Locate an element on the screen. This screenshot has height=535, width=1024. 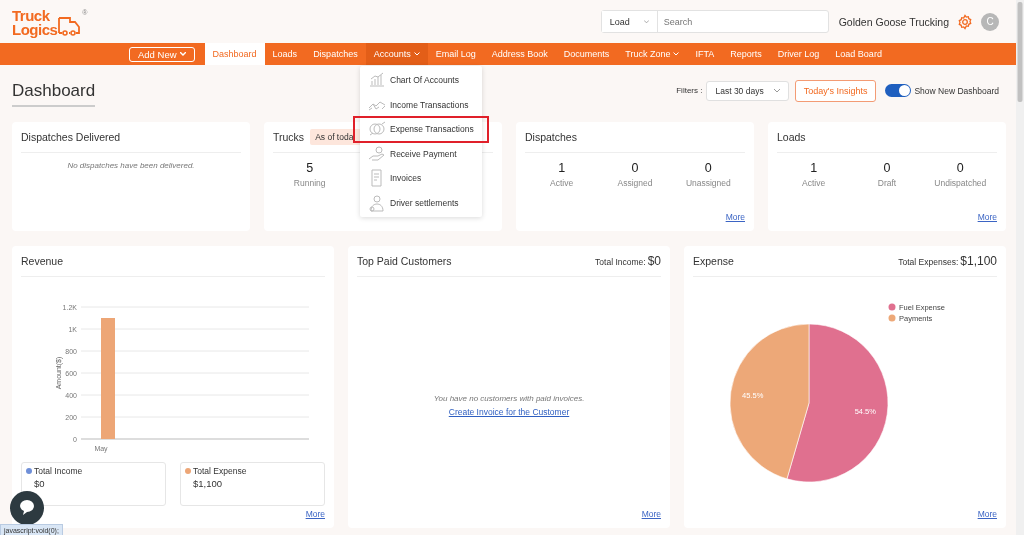
total-label: Total Expenses: is located at coordinates (928, 262).